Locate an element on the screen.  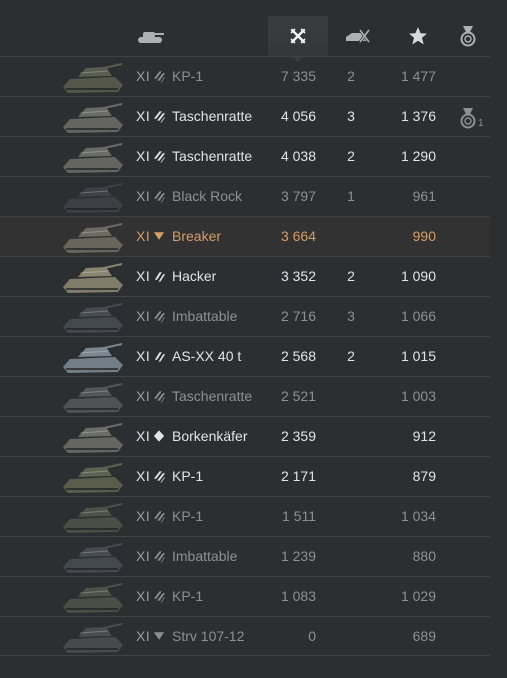
column-damage is located at coordinates (298, 39).